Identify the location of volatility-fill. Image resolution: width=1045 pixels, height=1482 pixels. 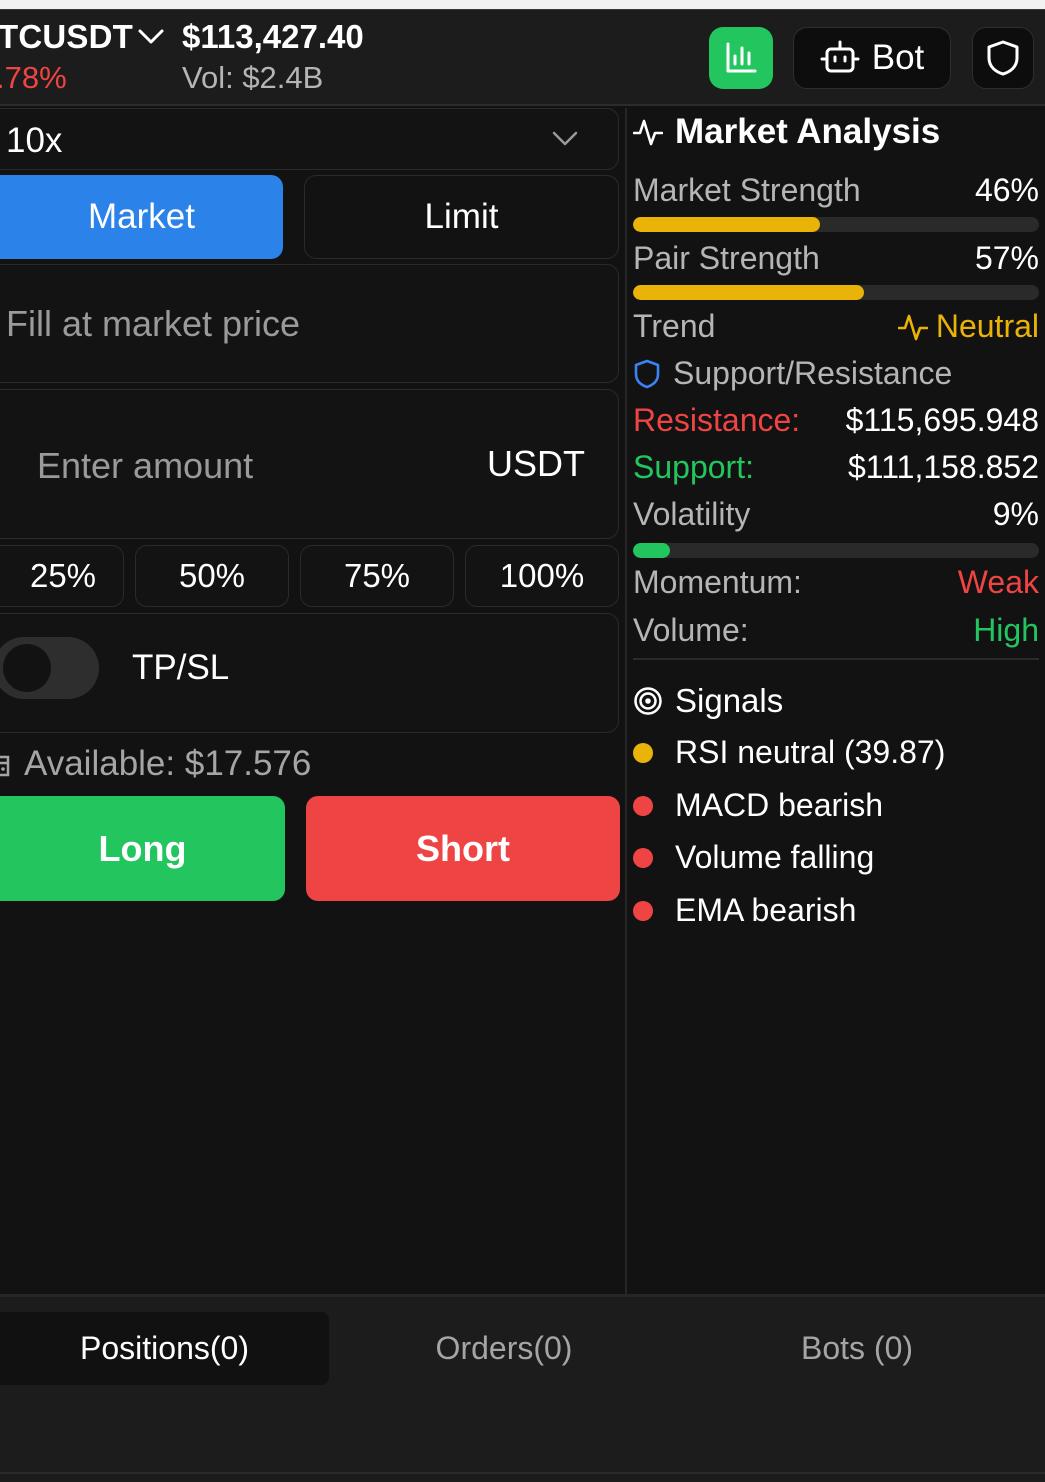
(651, 550).